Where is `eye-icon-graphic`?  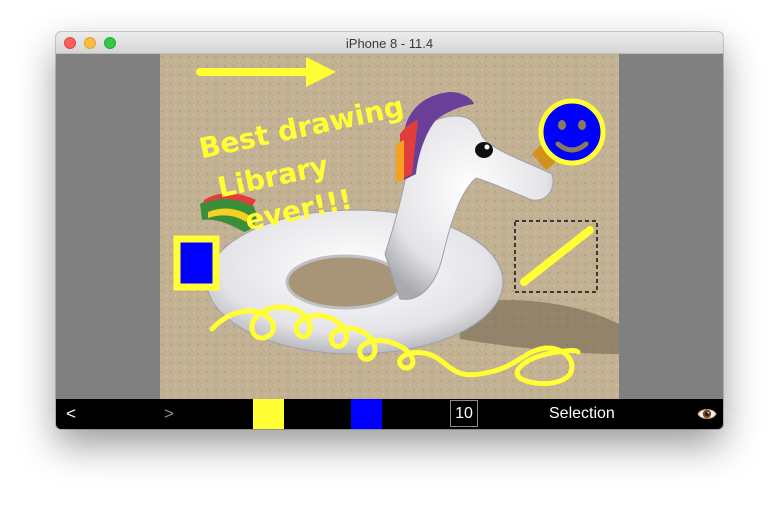
eye-icon-graphic is located at coordinates (707, 414).